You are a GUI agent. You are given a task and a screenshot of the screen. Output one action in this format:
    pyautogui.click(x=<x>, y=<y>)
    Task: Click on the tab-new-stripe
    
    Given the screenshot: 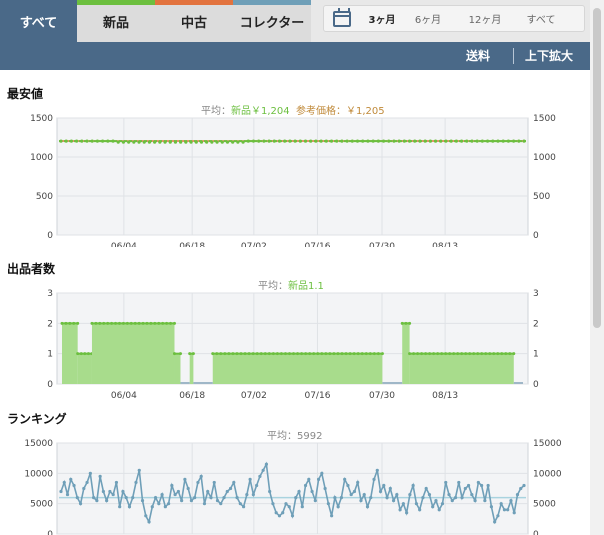 What is the action you would take?
    pyautogui.click(x=116, y=2)
    